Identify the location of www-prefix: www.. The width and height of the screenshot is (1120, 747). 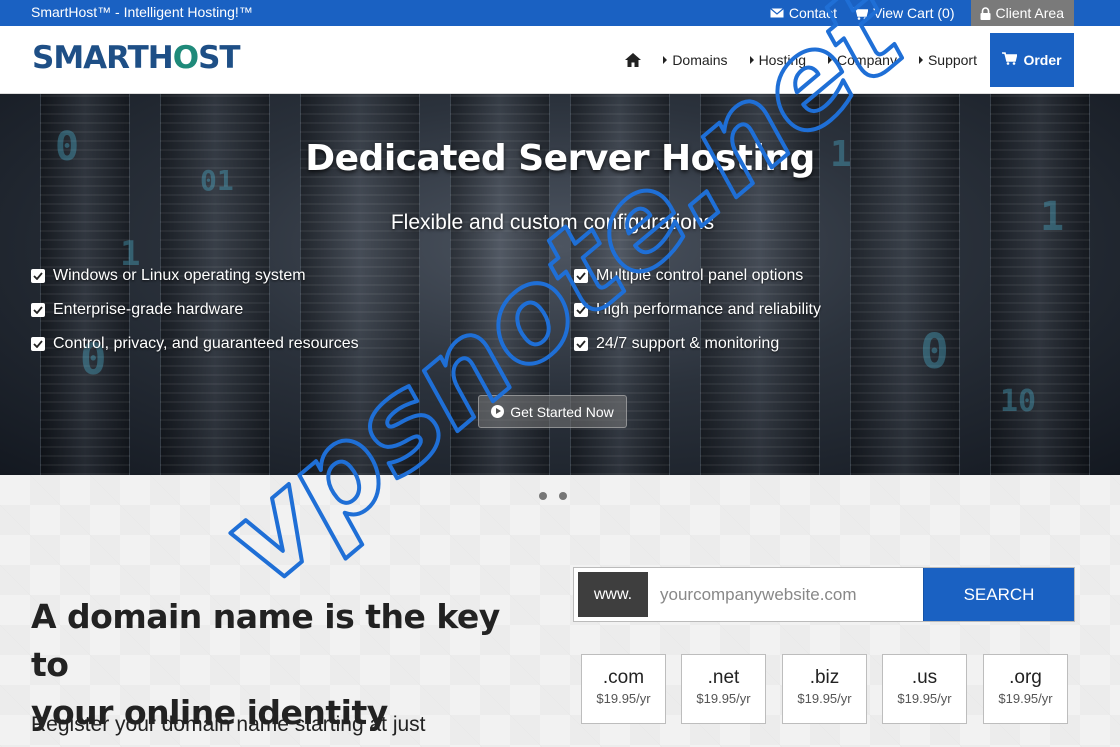
(613, 594).